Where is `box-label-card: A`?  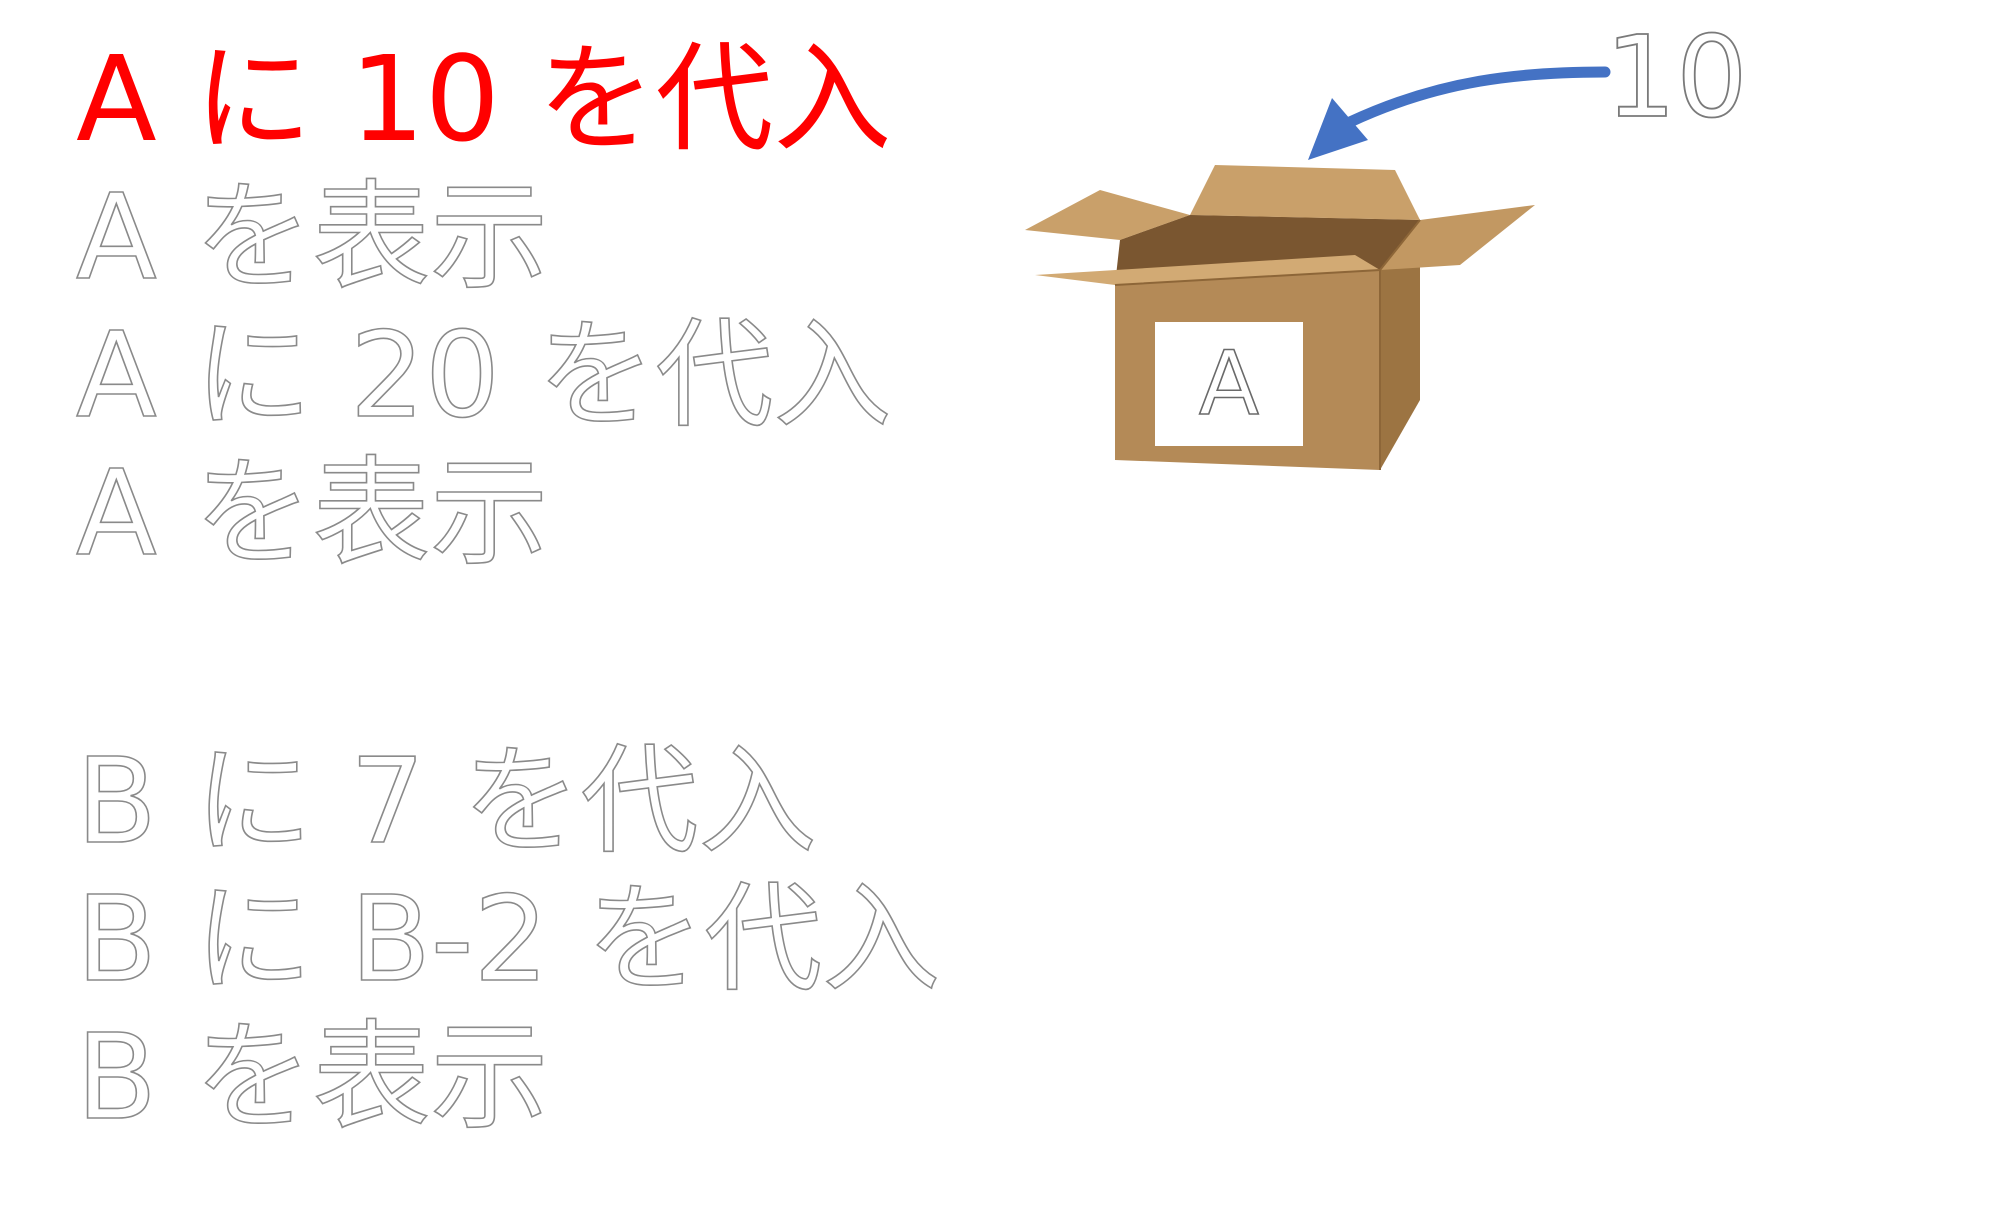
box-label-card: A is located at coordinates (1229, 384).